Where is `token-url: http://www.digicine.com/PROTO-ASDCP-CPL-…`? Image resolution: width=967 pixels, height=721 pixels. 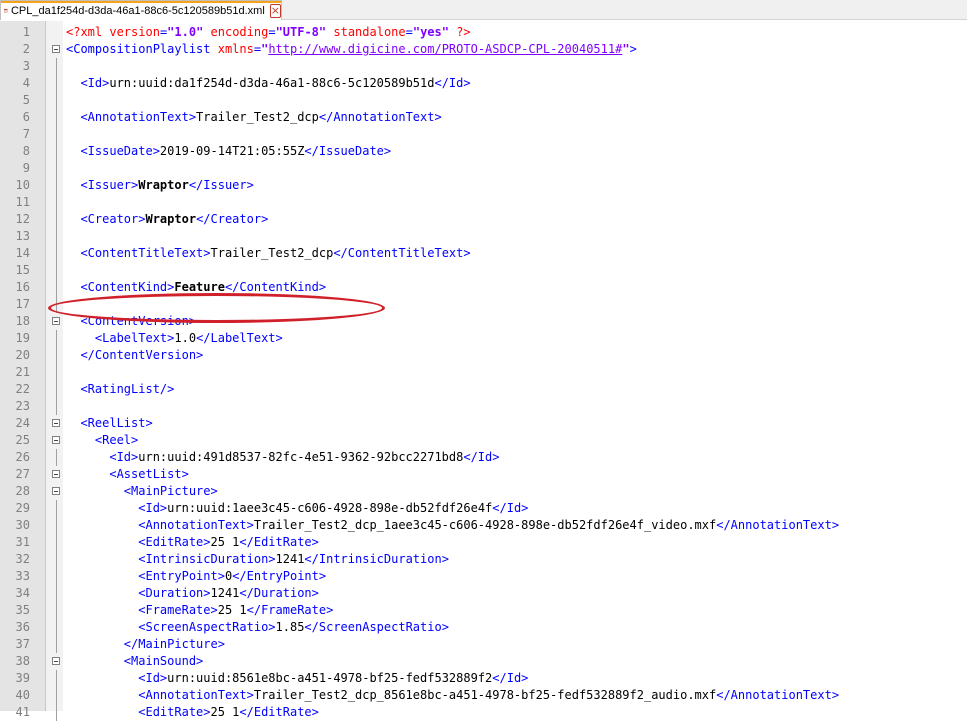 token-url: http://www.digicine.com/PROTO-ASDCP-CPL-… is located at coordinates (445, 49).